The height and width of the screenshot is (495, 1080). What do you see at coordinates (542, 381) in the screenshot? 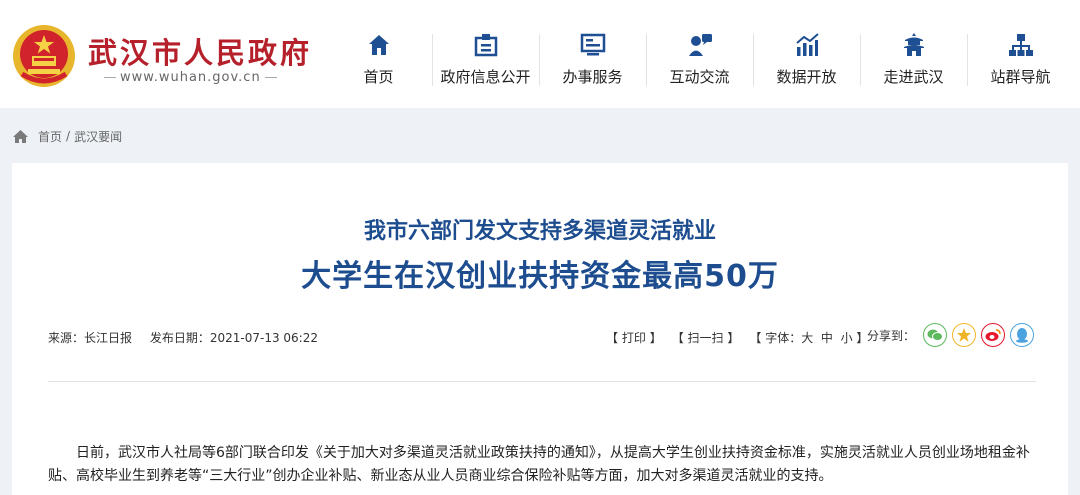
I see `meta-divider` at bounding box center [542, 381].